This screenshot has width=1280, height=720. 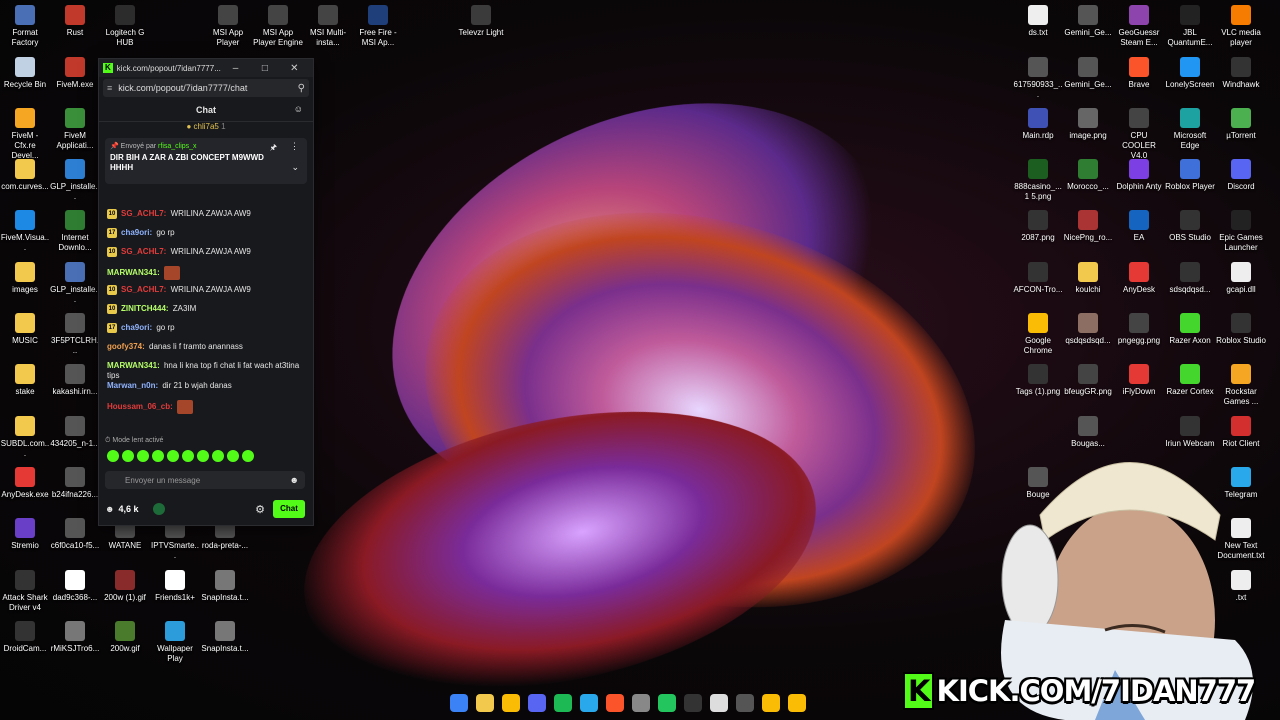 What do you see at coordinates (563, 703) in the screenshot?
I see `spotify-icon` at bounding box center [563, 703].